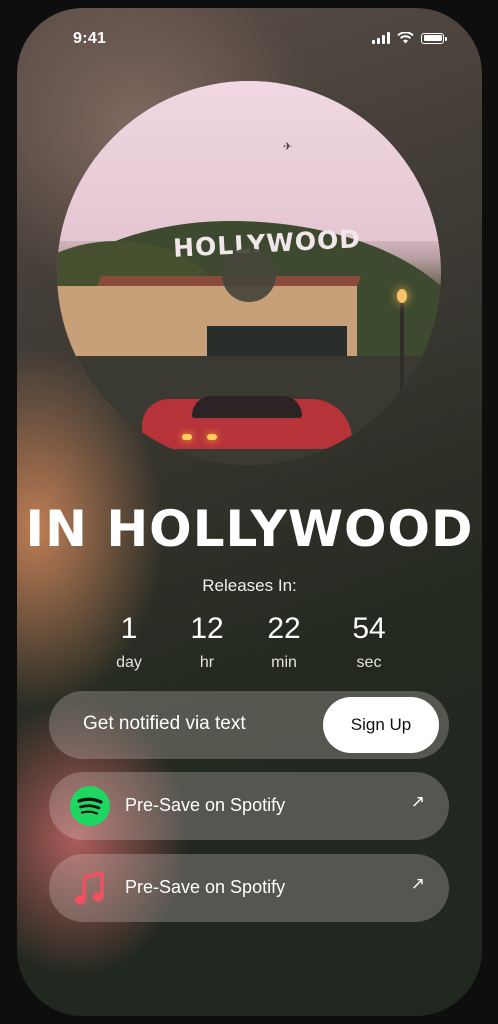 This screenshot has width=498, height=1024. I want to click on album-title: IN HOLLYWOOD, so click(249, 529).